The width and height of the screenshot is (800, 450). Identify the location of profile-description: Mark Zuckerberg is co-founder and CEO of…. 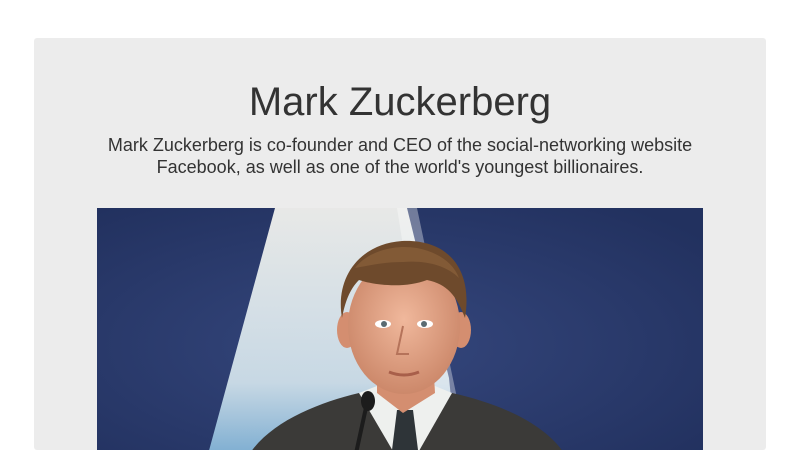
(400, 156).